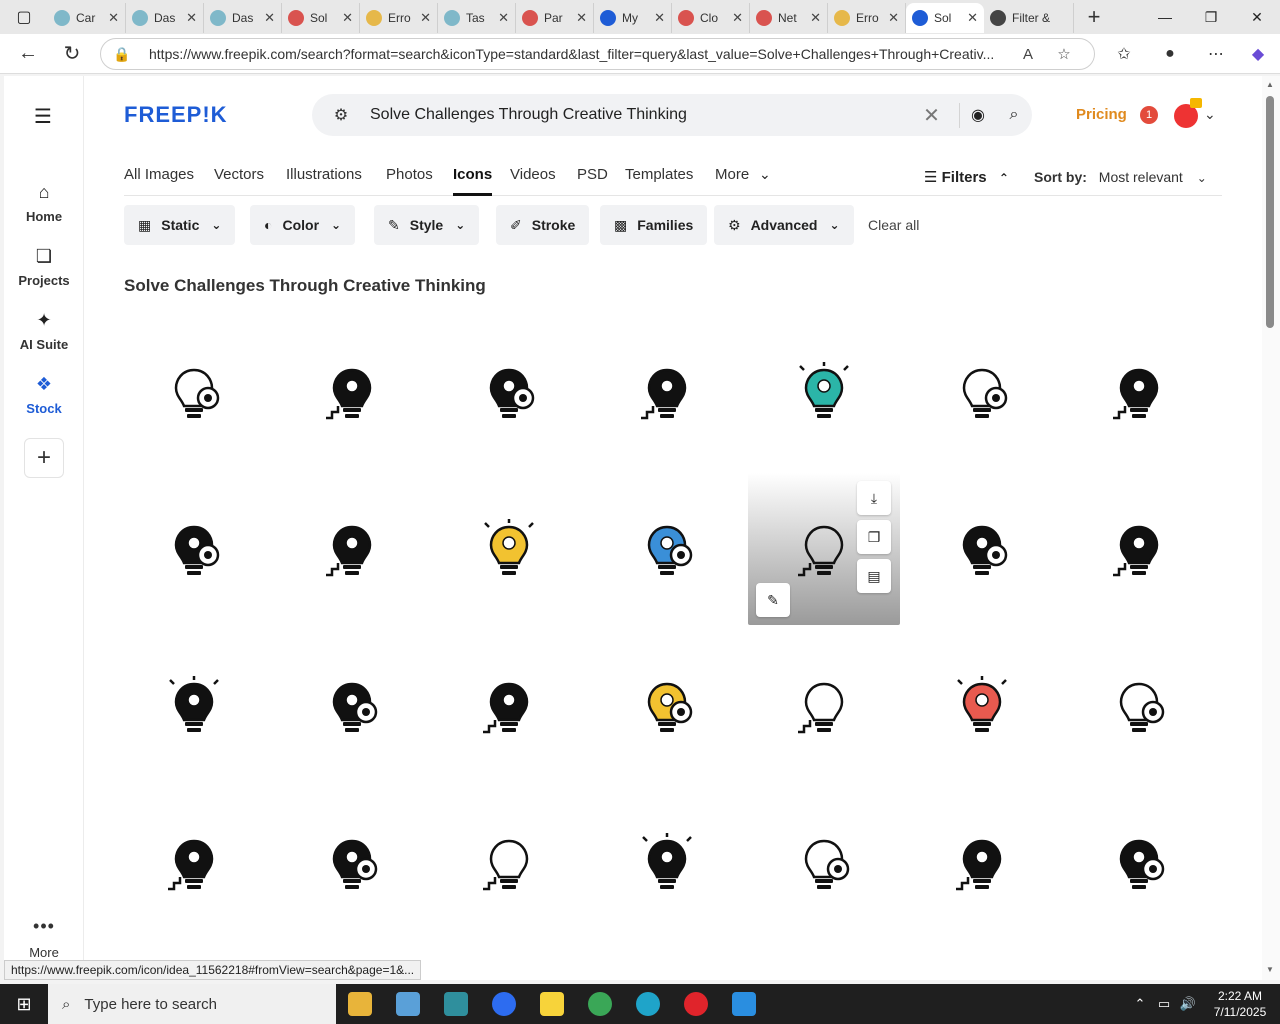 The image size is (1280, 1024). What do you see at coordinates (24, 17) in the screenshot?
I see `tab-actions-menu-icon: ▢` at bounding box center [24, 17].